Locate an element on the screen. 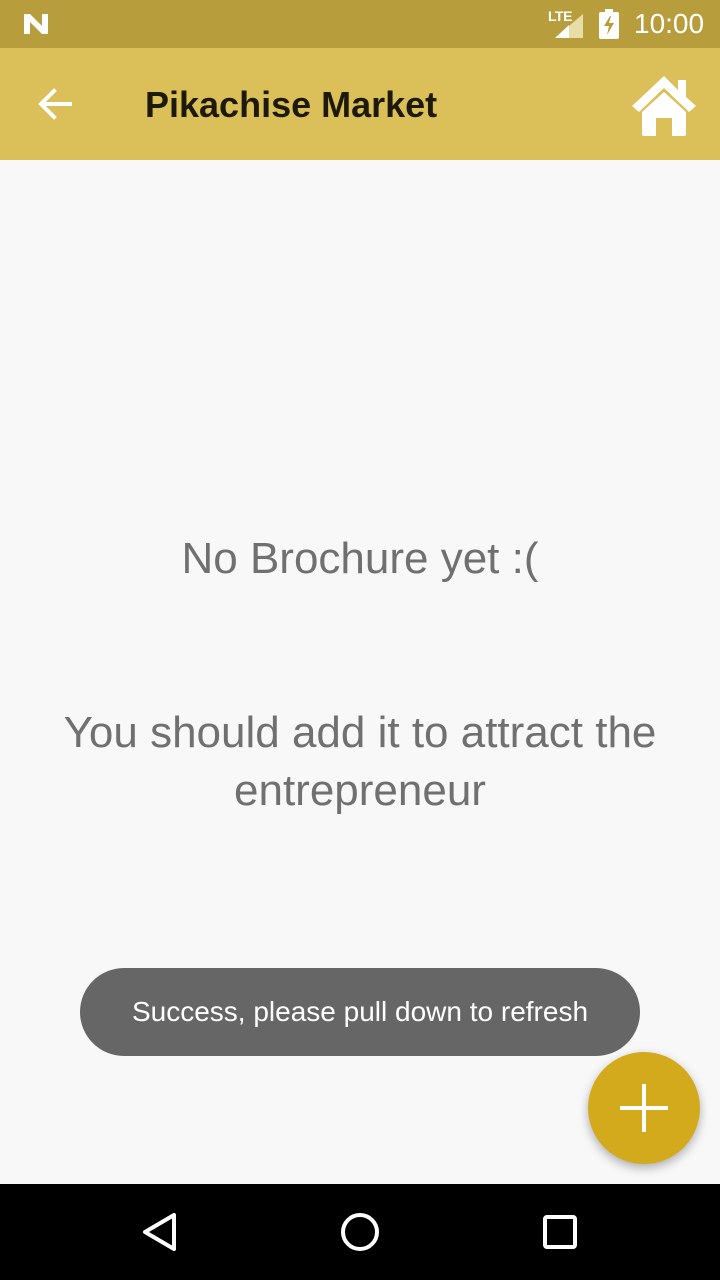 Image resolution: width=720 pixels, height=1280 pixels. app-bar: Pikachise Market is located at coordinates (360, 104).